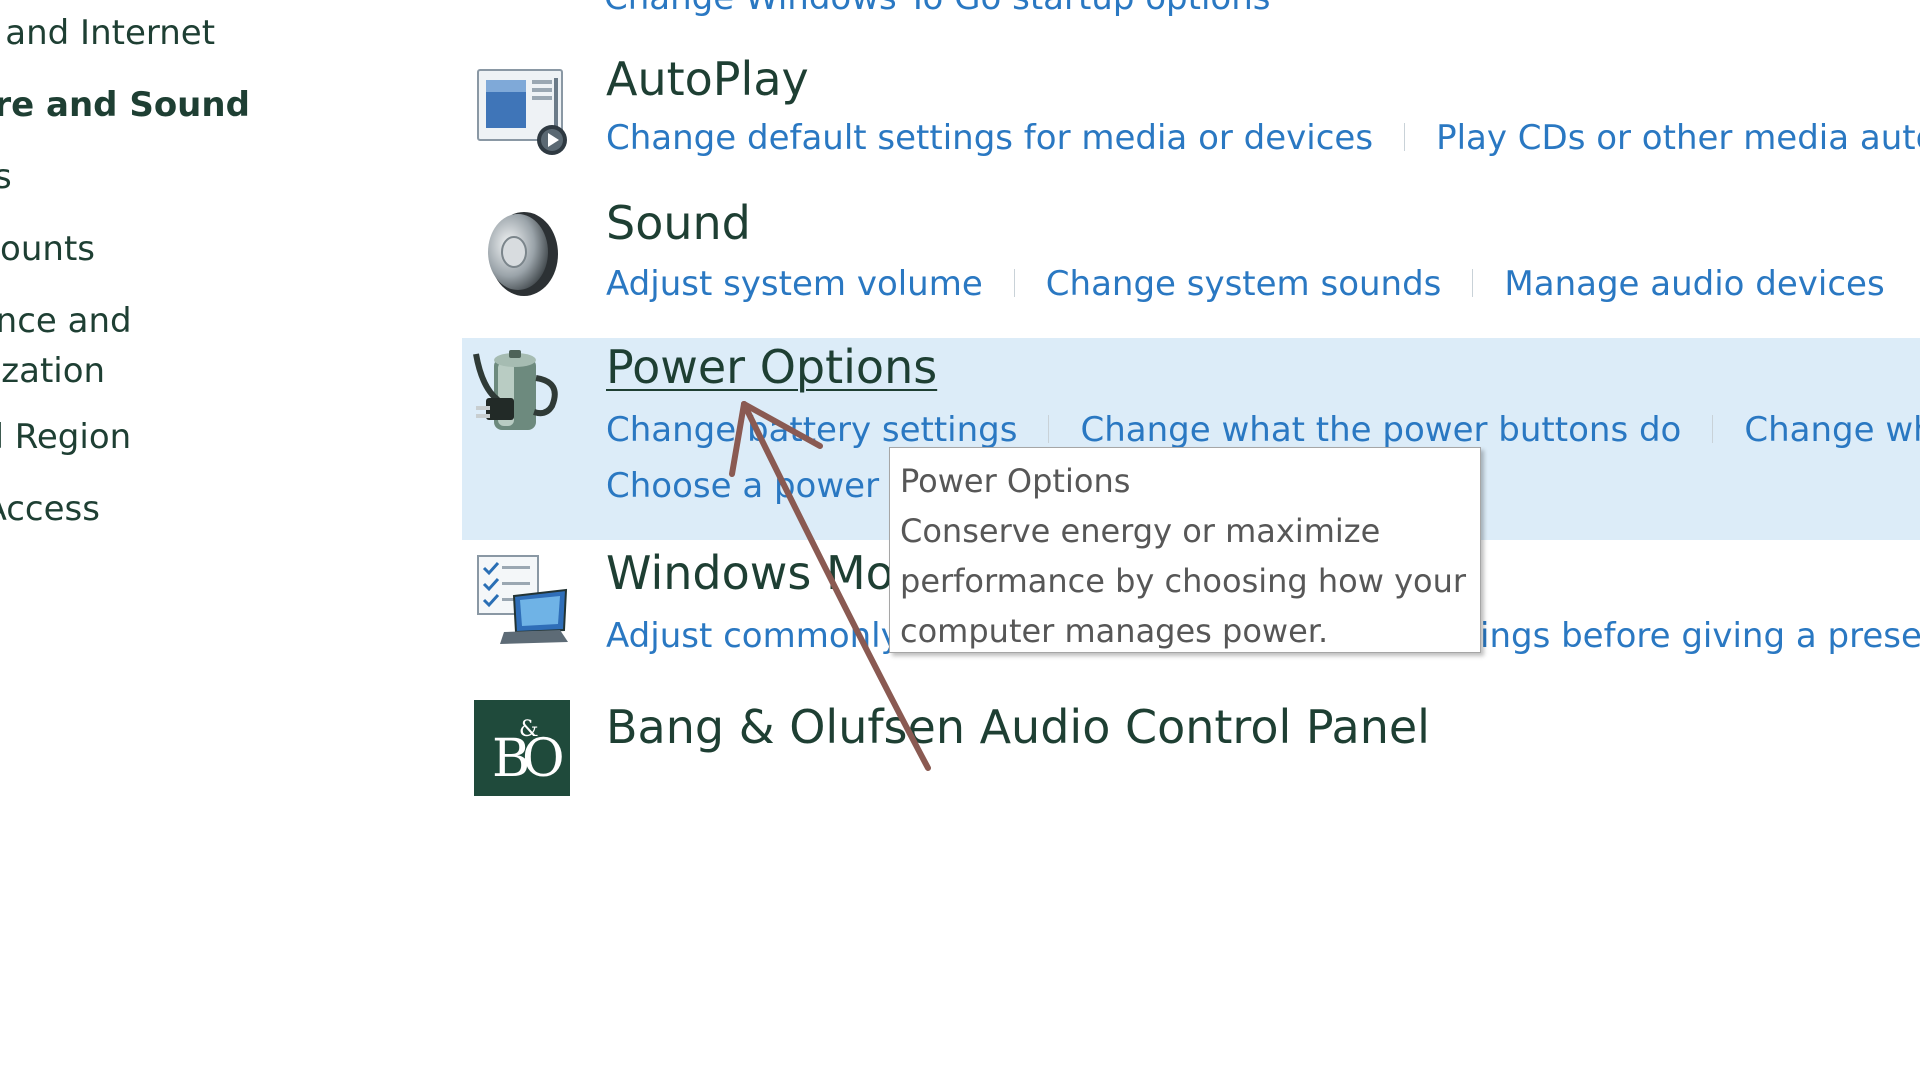  I want to click on adjust-common-mobility-settings-link: Adjust commonly, so click(753, 636).